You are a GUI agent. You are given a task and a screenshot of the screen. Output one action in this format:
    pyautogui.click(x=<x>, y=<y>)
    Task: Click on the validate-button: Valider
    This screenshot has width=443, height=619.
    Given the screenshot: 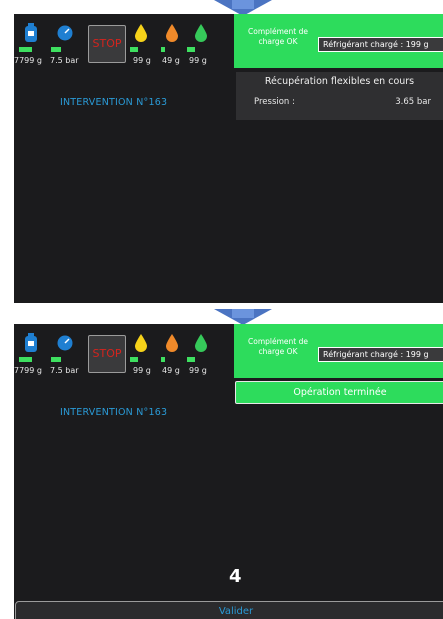 What is the action you would take?
    pyautogui.click(x=229, y=610)
    